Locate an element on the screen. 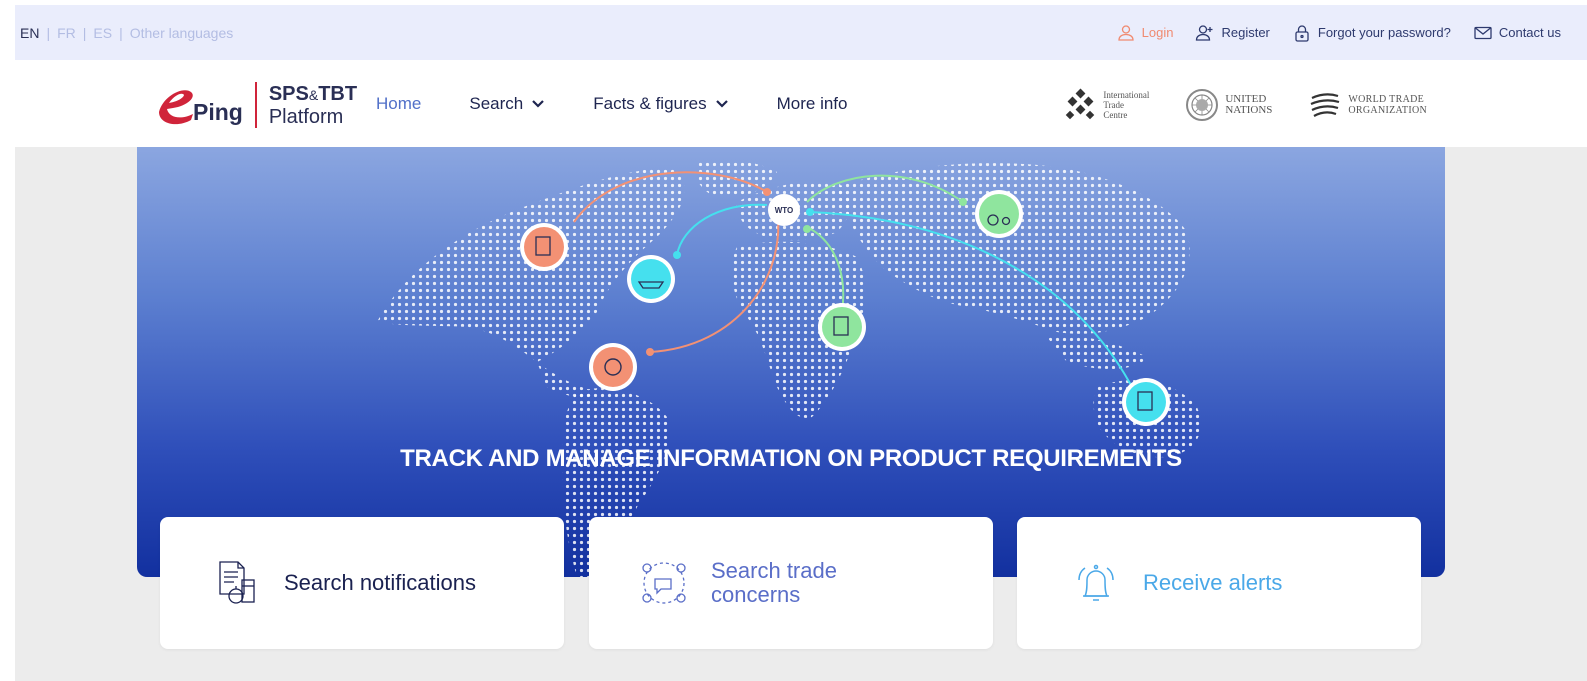 The width and height of the screenshot is (1587, 681). lock-icon is located at coordinates (1302, 33).